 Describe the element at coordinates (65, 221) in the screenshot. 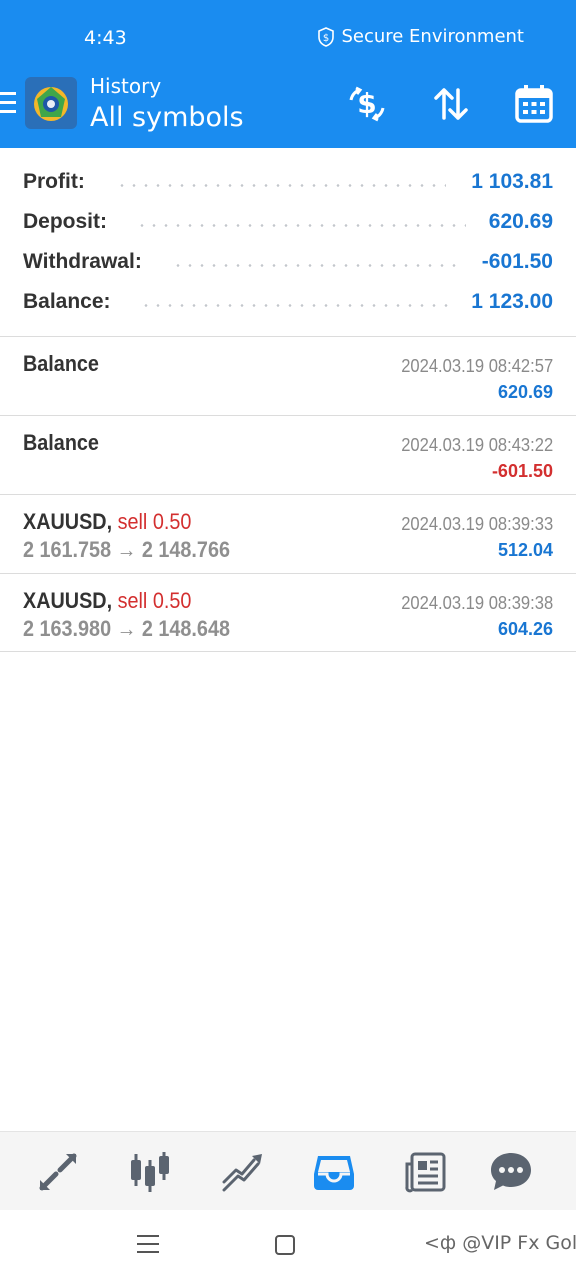

I see `deposit-label: Deposit:` at that location.